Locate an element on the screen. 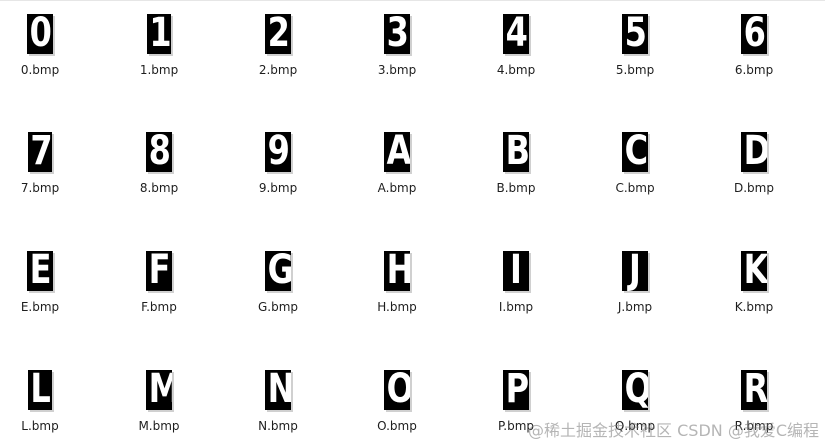 This screenshot has width=825, height=447. file-name-label: 4.bmp is located at coordinates (516, 70).